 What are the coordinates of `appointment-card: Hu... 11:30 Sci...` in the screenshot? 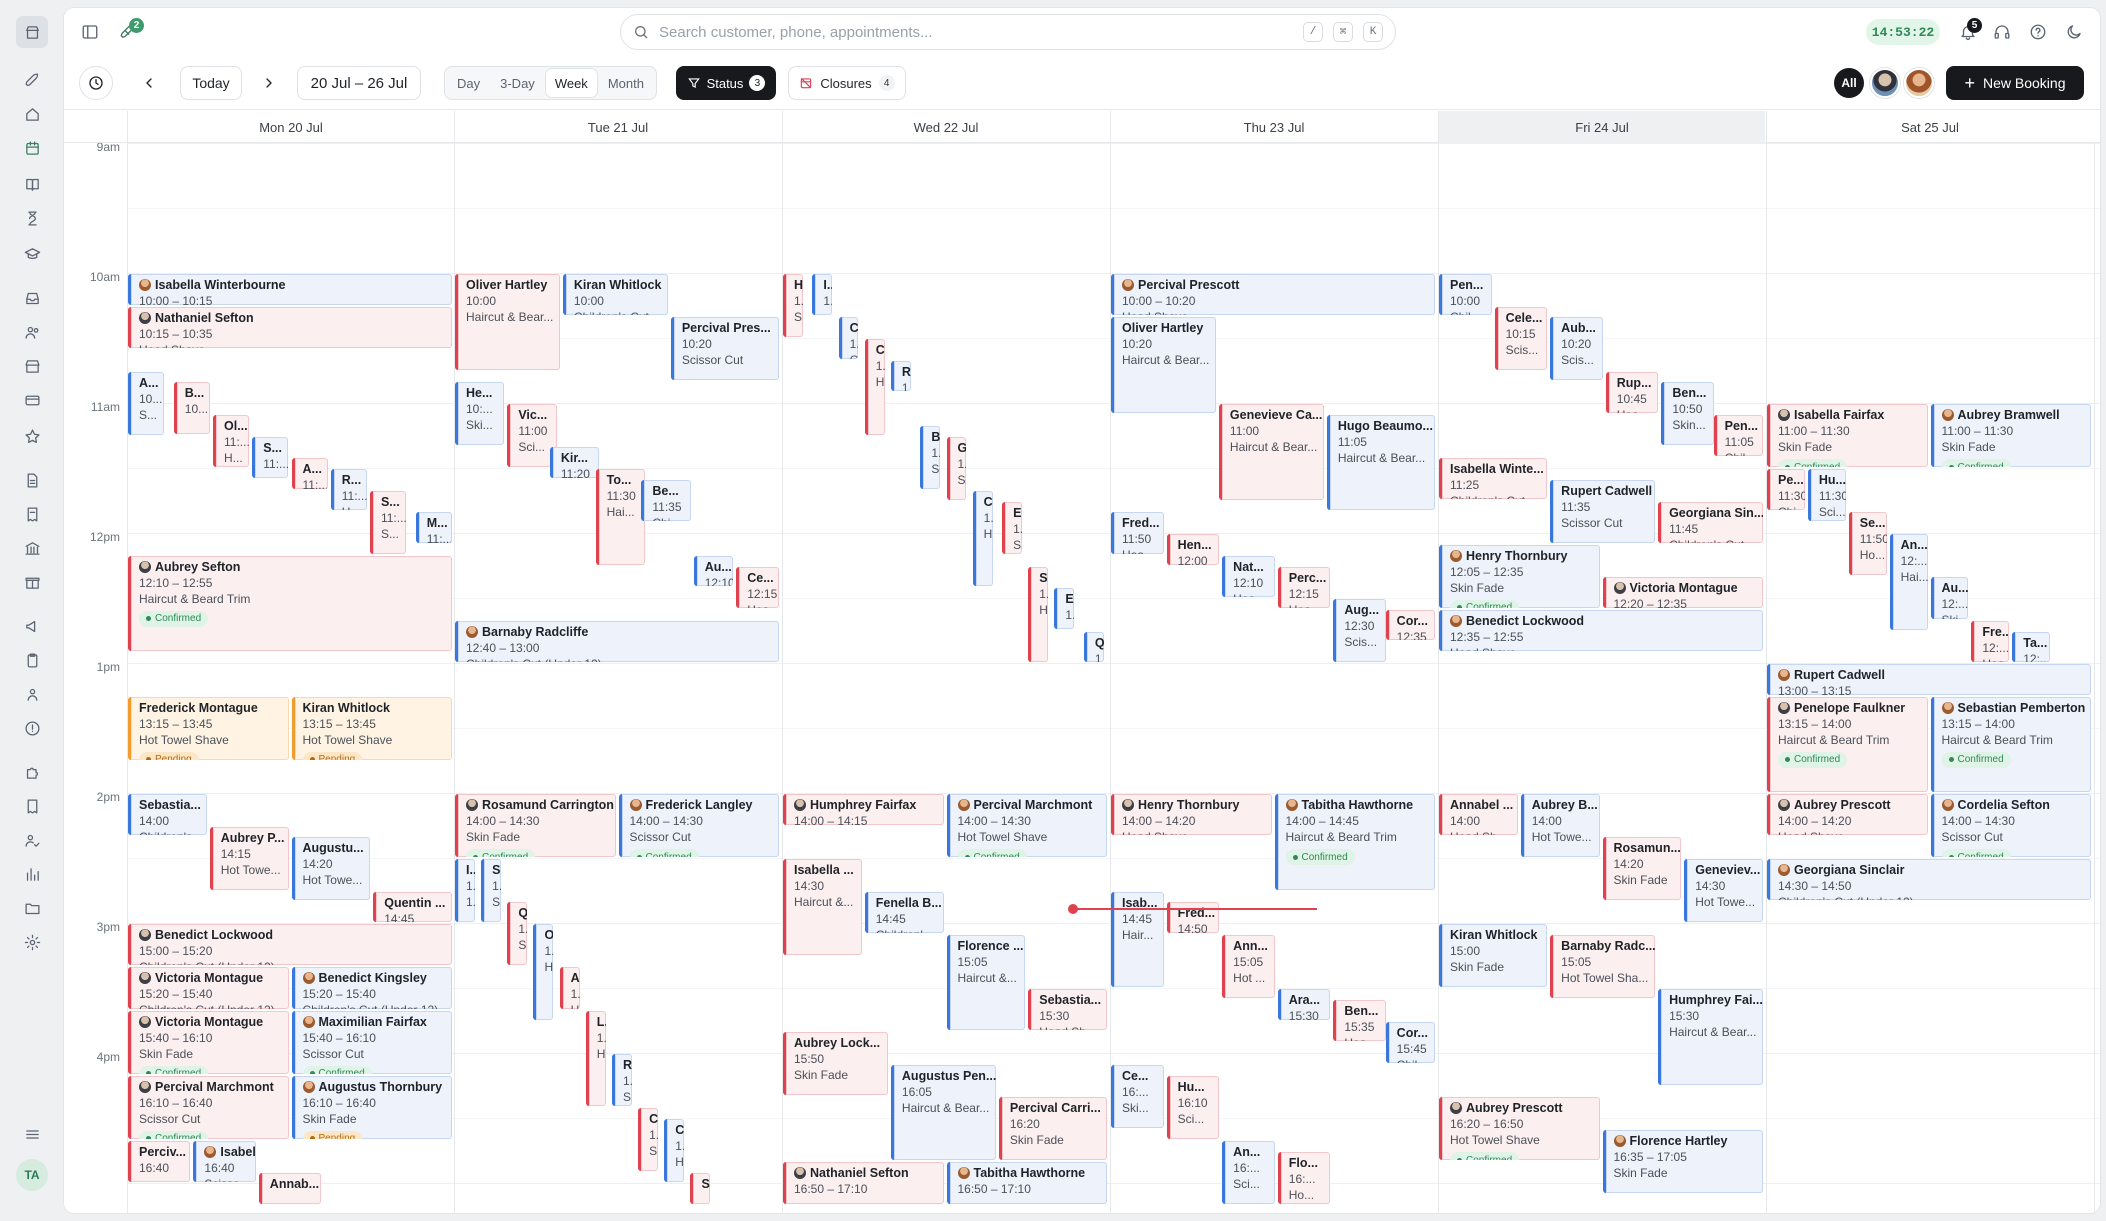 It's located at (1826, 495).